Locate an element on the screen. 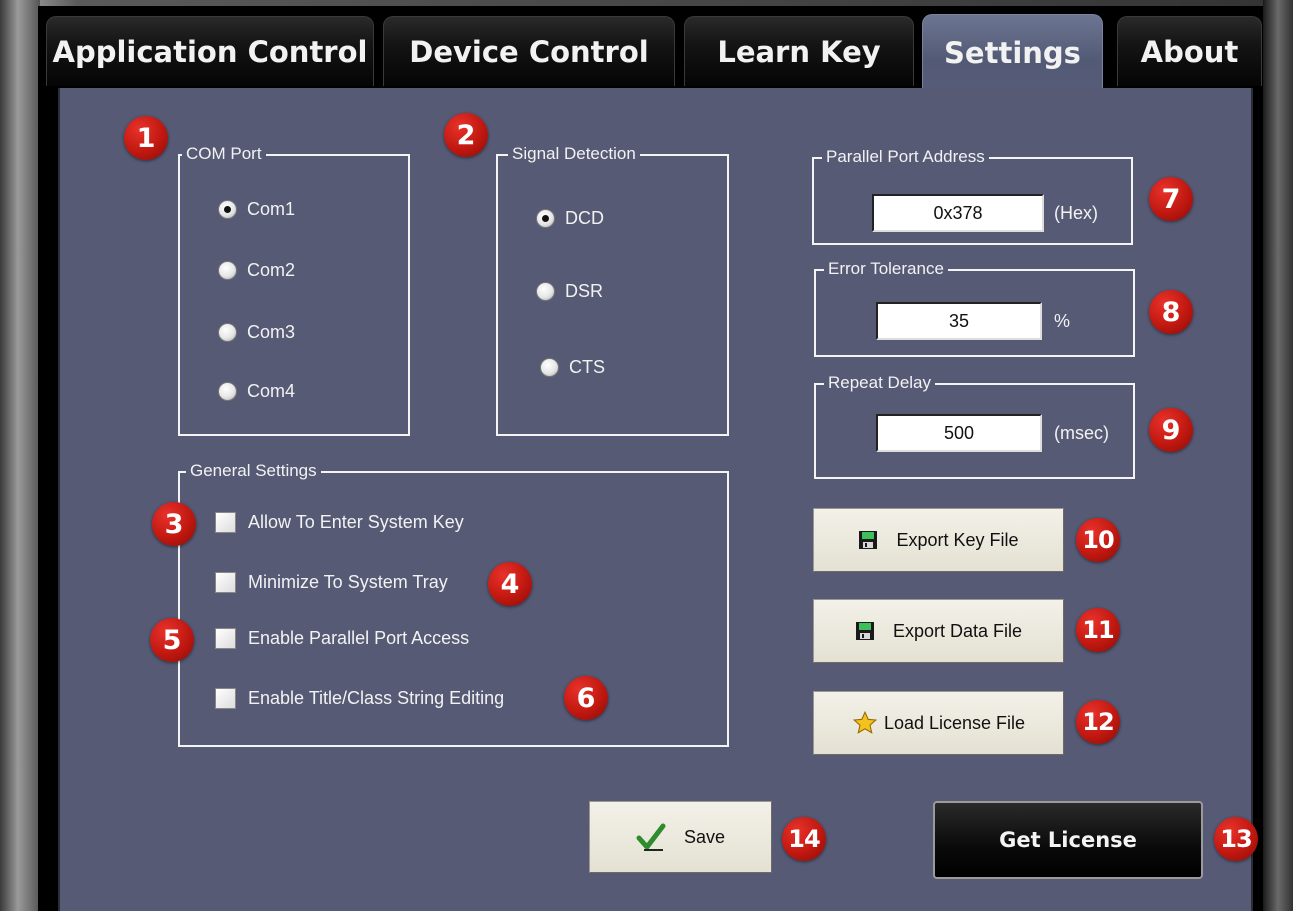 This screenshot has width=1293, height=911. checkbox-parallel-port-access-box is located at coordinates (225, 638).